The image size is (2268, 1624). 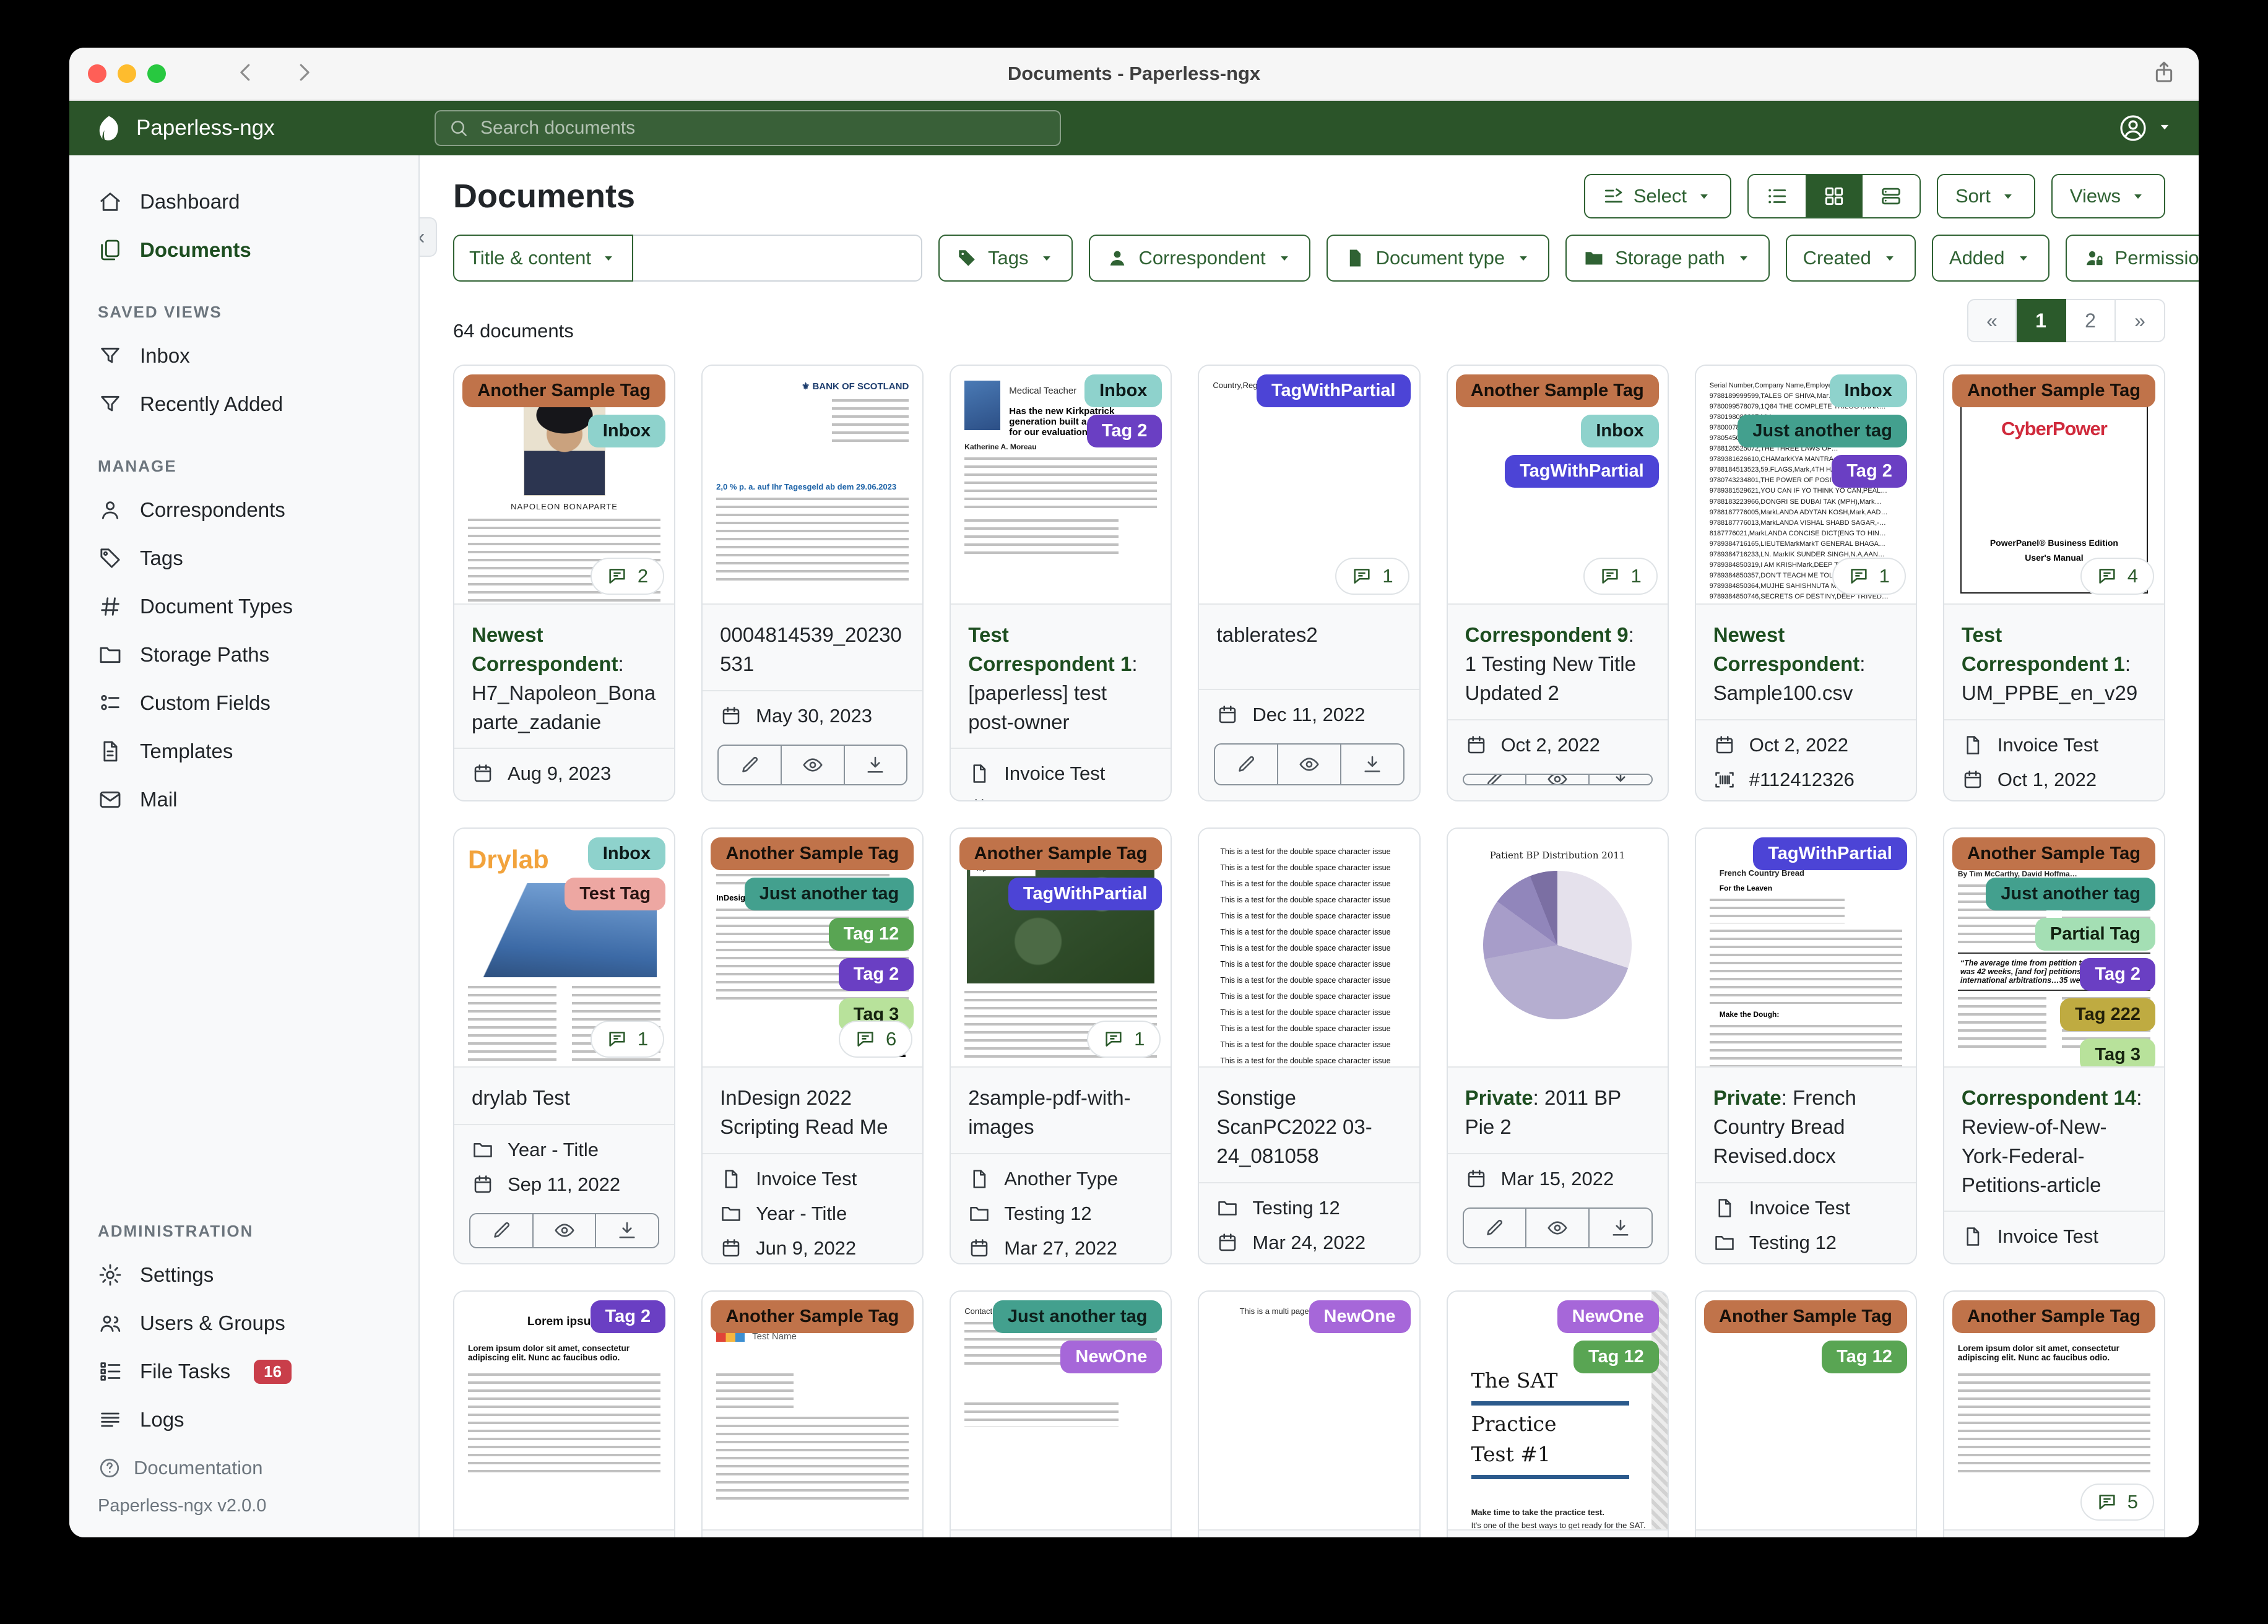 I want to click on sidebar-item-templates: Templates, so click(x=243, y=751).